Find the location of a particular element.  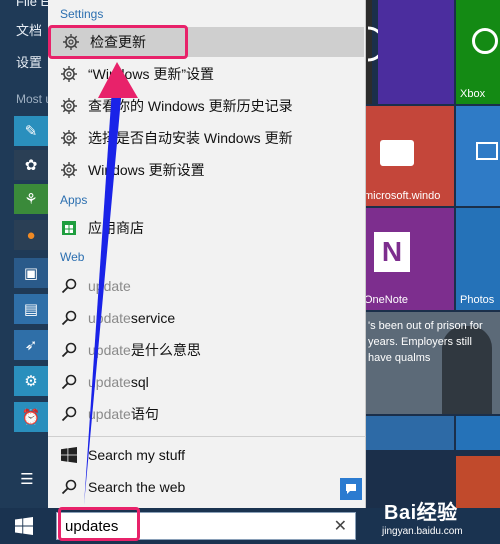

arrow-head is located at coordinates (118, 80).